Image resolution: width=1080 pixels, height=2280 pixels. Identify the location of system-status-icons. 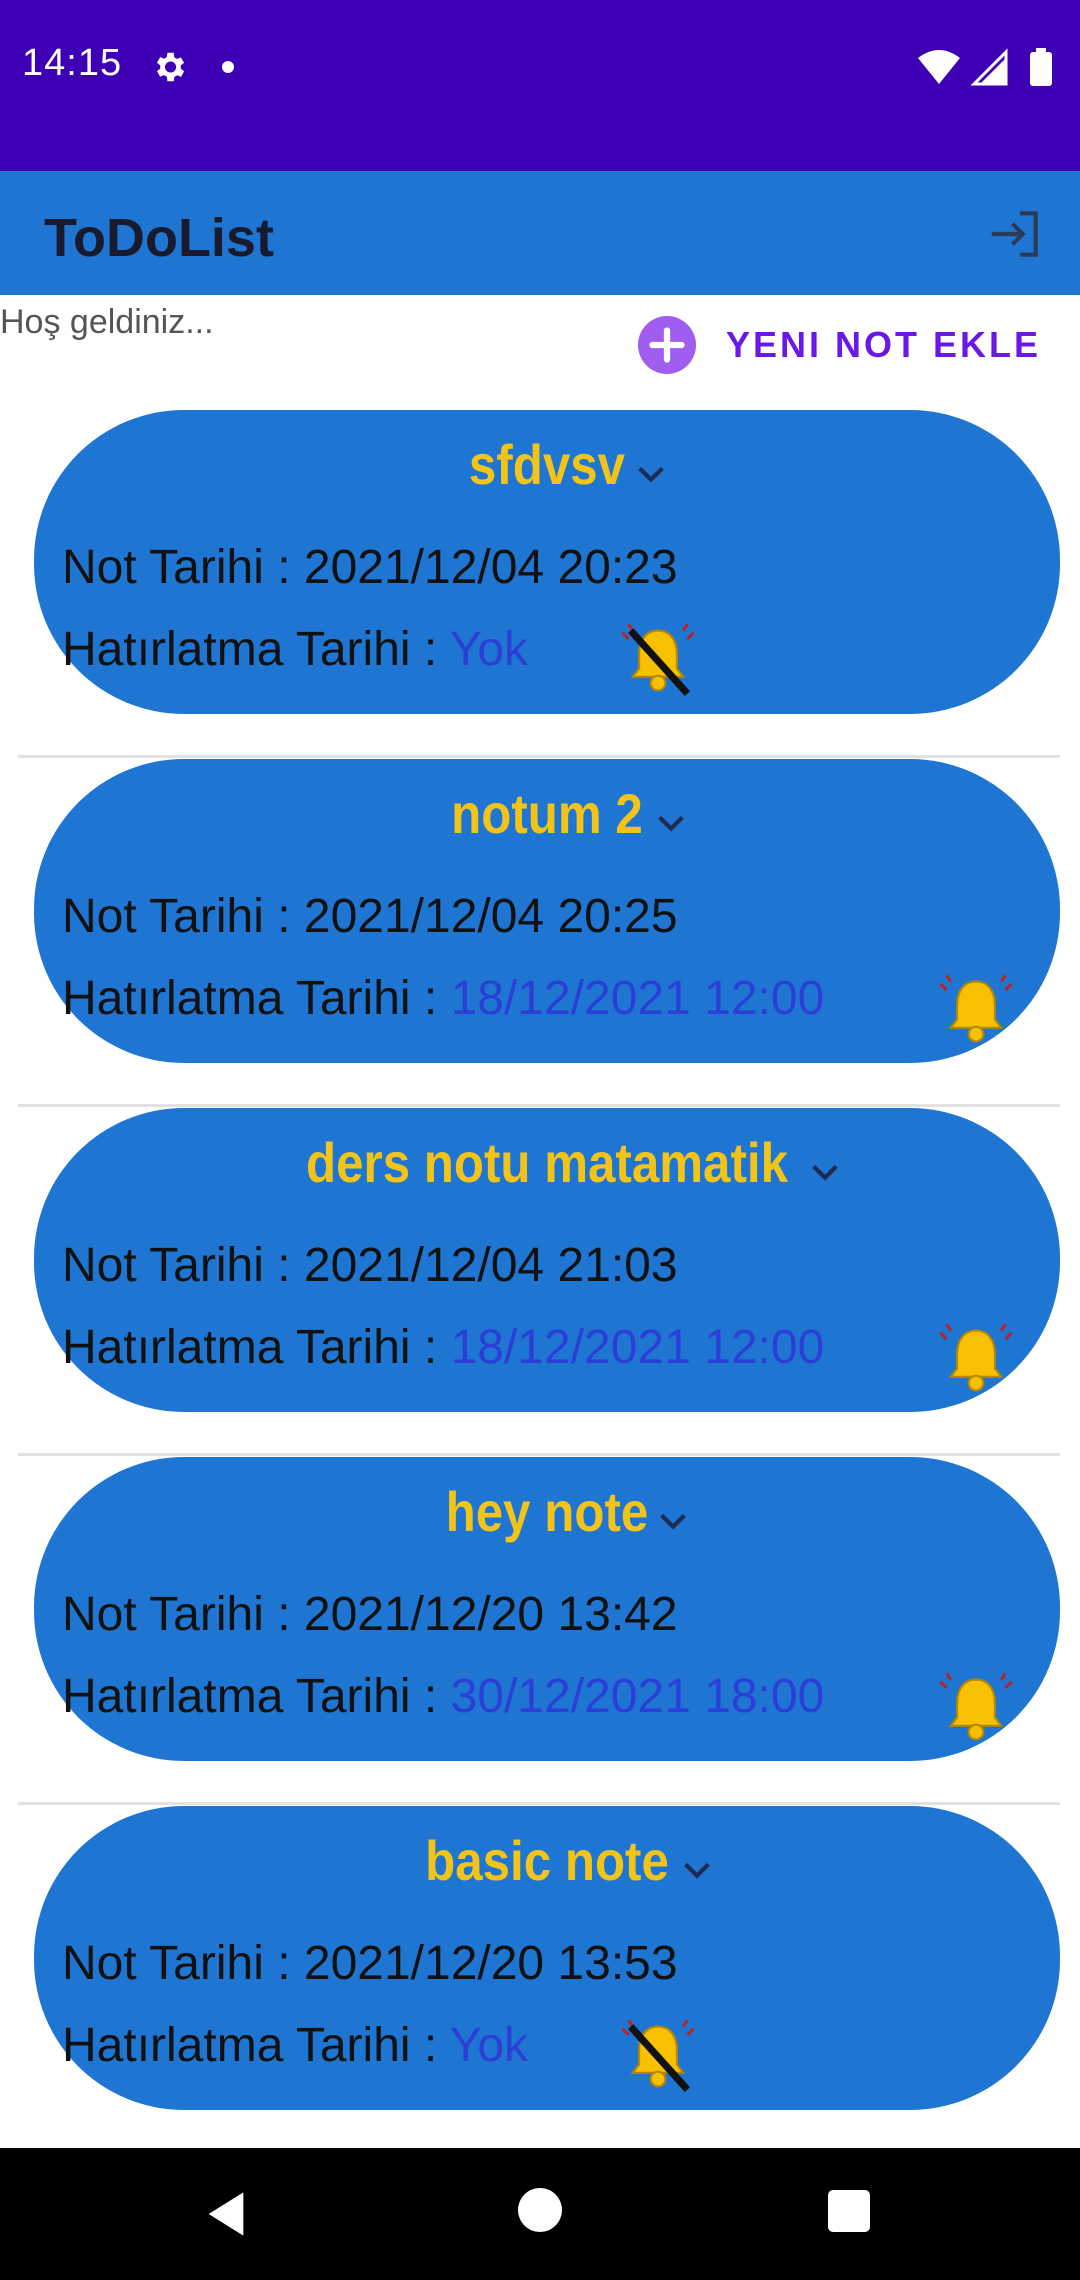
(985, 67).